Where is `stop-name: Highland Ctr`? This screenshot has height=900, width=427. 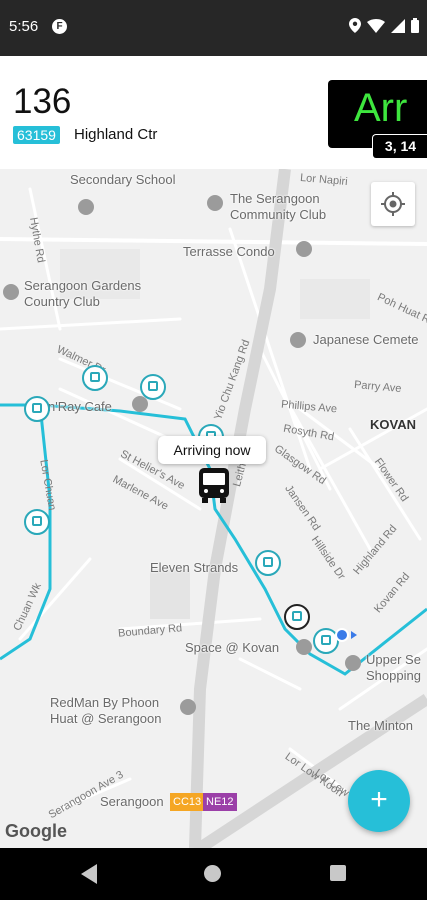 stop-name: Highland Ctr is located at coordinates (116, 134).